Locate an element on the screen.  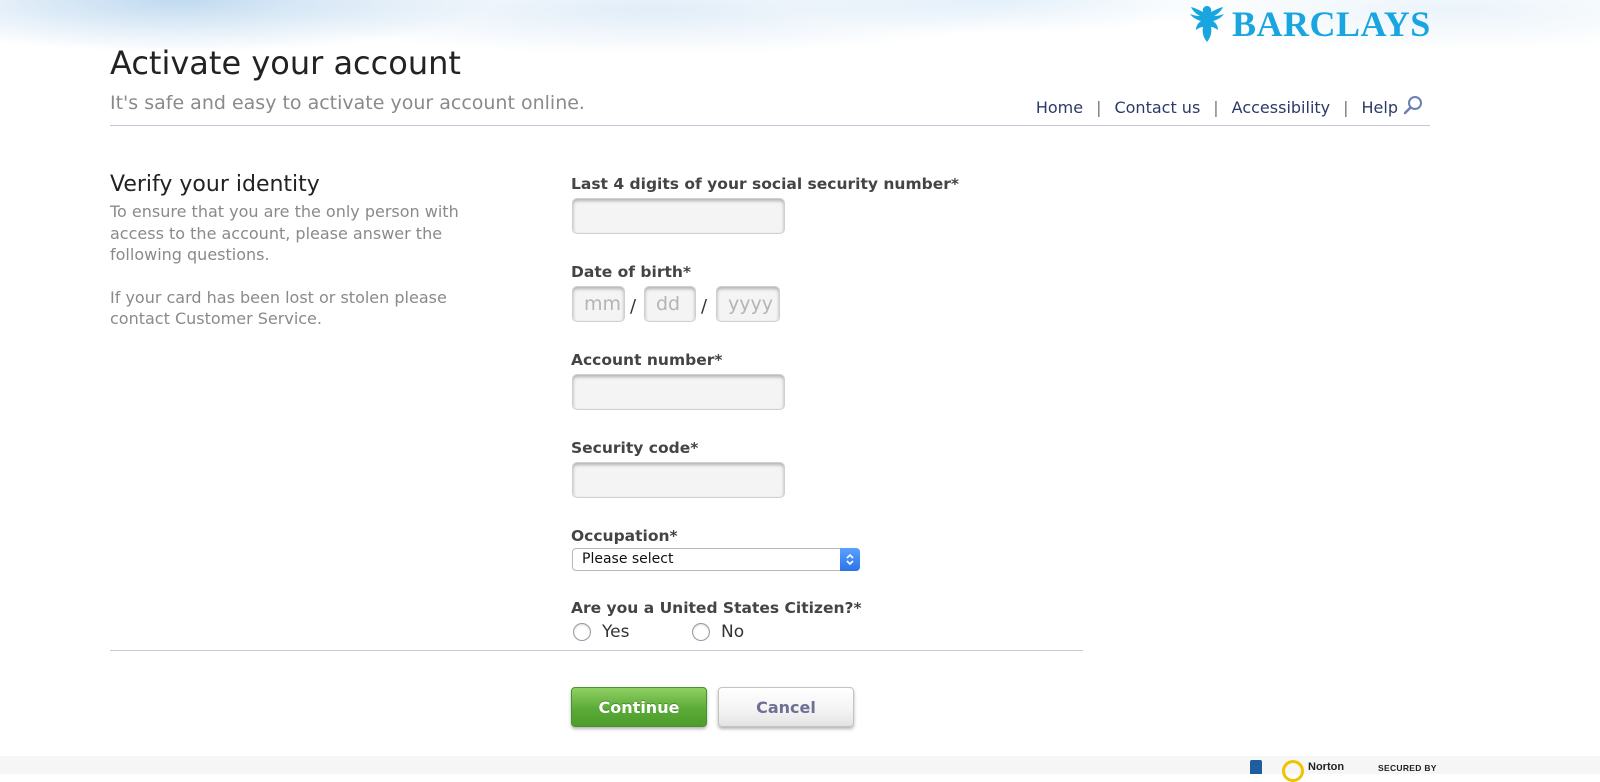
account-number-label: Account number* is located at coordinates (647, 360).